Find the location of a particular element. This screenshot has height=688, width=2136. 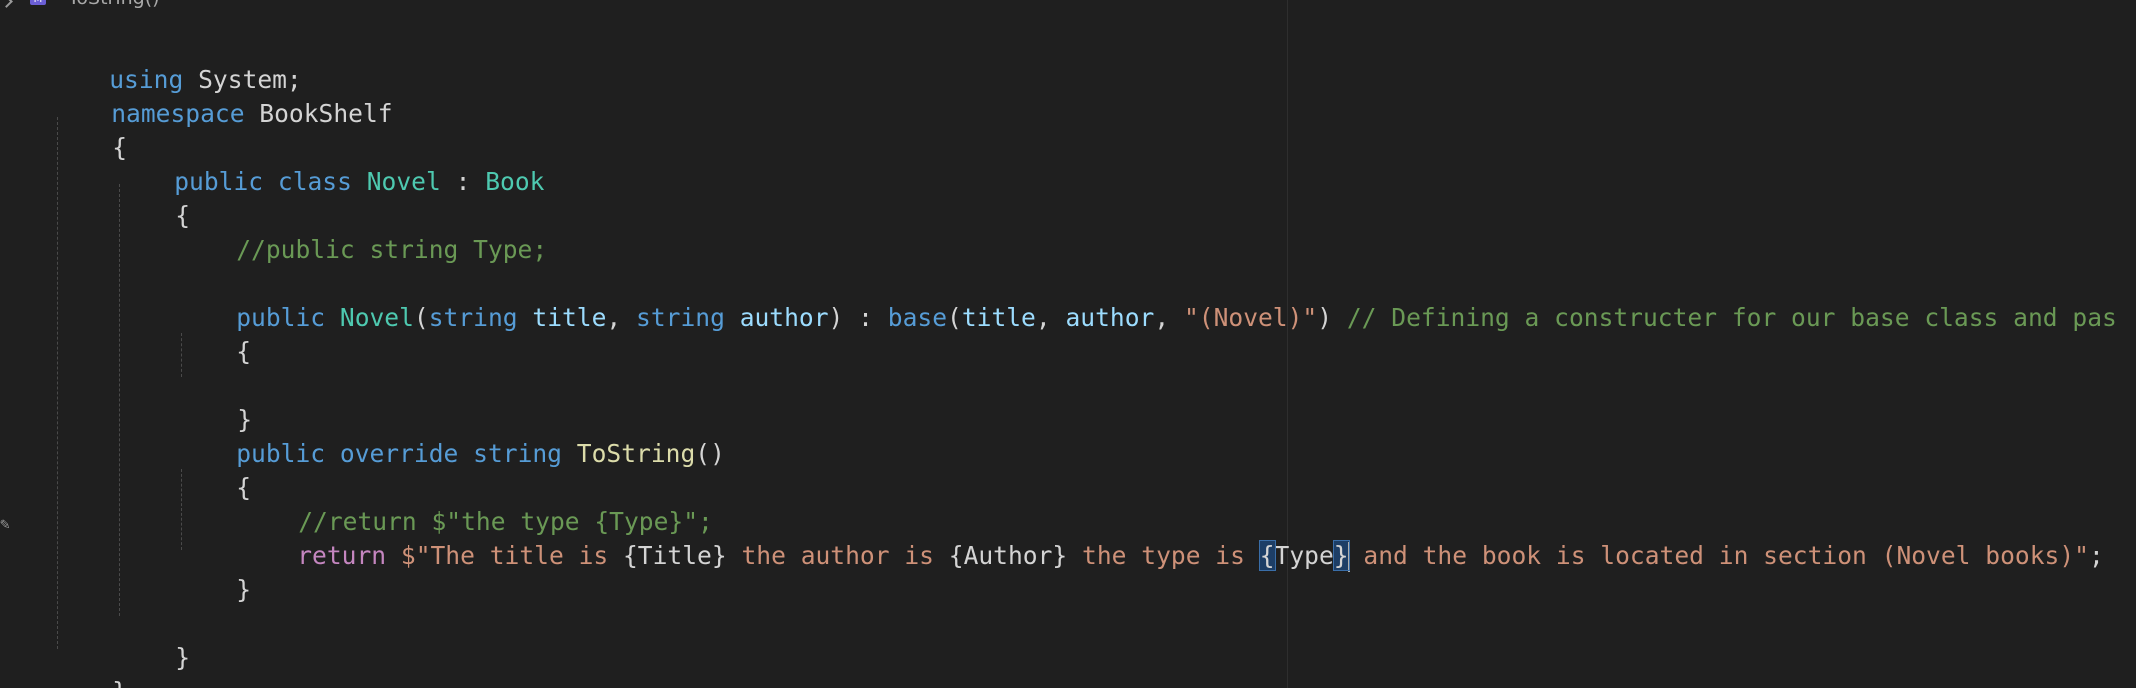

constructor-name: Novel is located at coordinates (369, 317).